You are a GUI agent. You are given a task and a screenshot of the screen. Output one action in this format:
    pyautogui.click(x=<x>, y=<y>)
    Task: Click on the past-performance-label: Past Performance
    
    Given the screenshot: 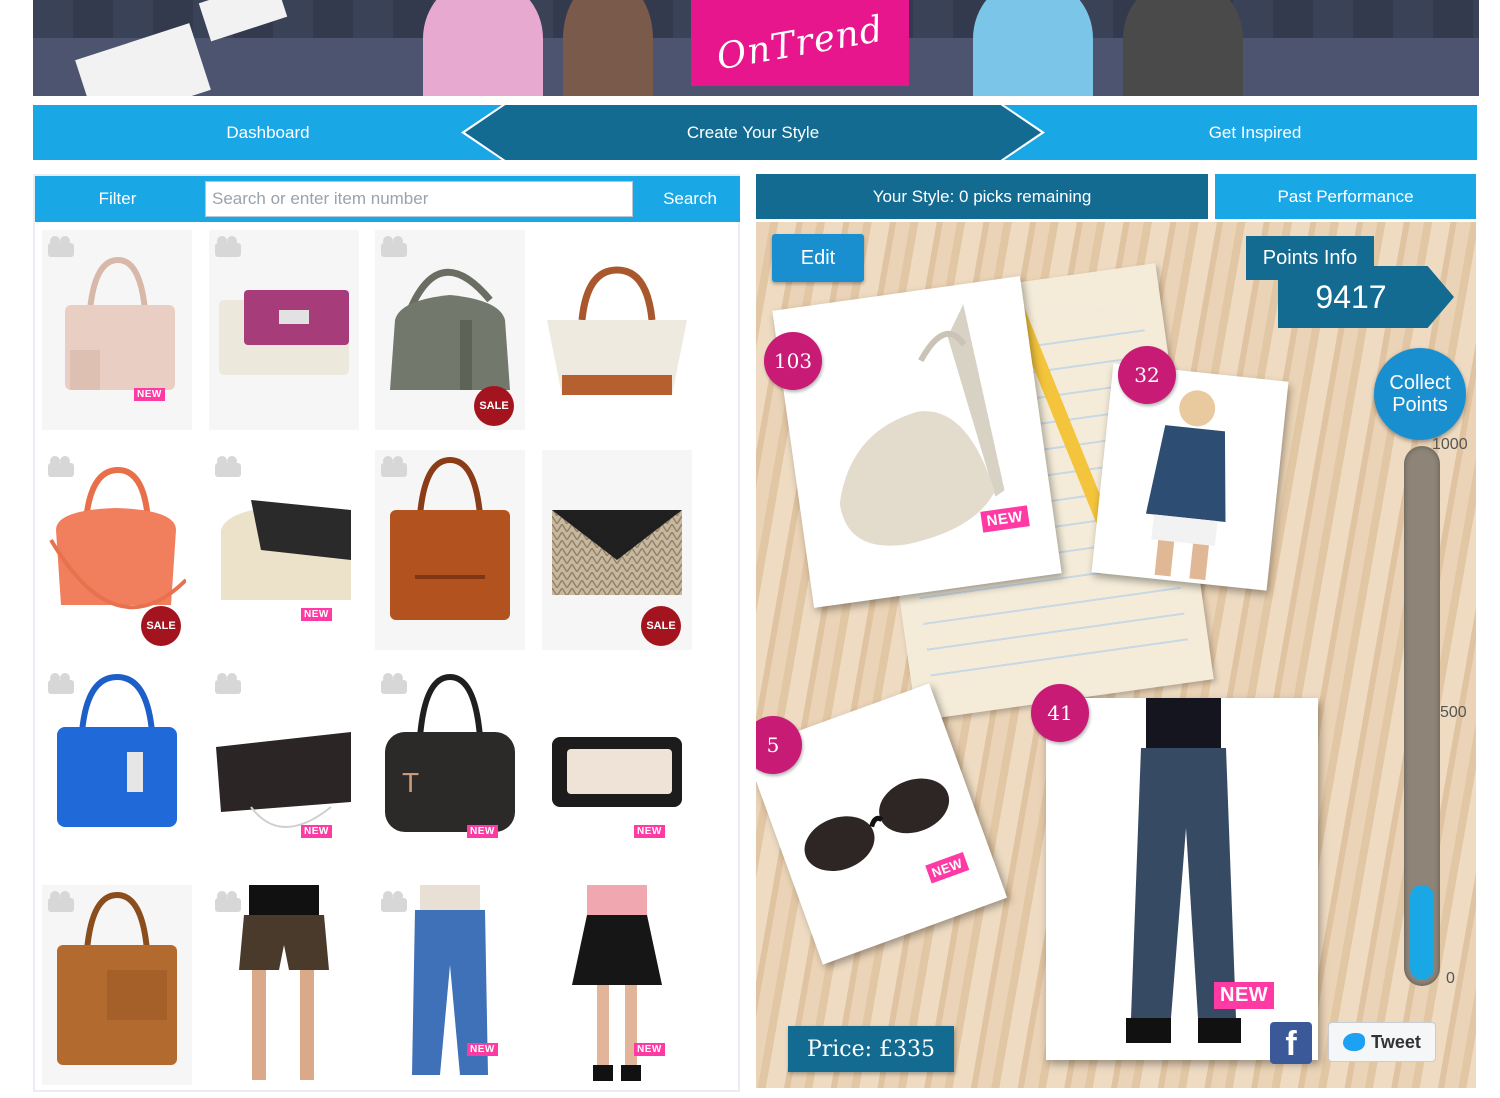 What is the action you would take?
    pyautogui.click(x=1345, y=196)
    